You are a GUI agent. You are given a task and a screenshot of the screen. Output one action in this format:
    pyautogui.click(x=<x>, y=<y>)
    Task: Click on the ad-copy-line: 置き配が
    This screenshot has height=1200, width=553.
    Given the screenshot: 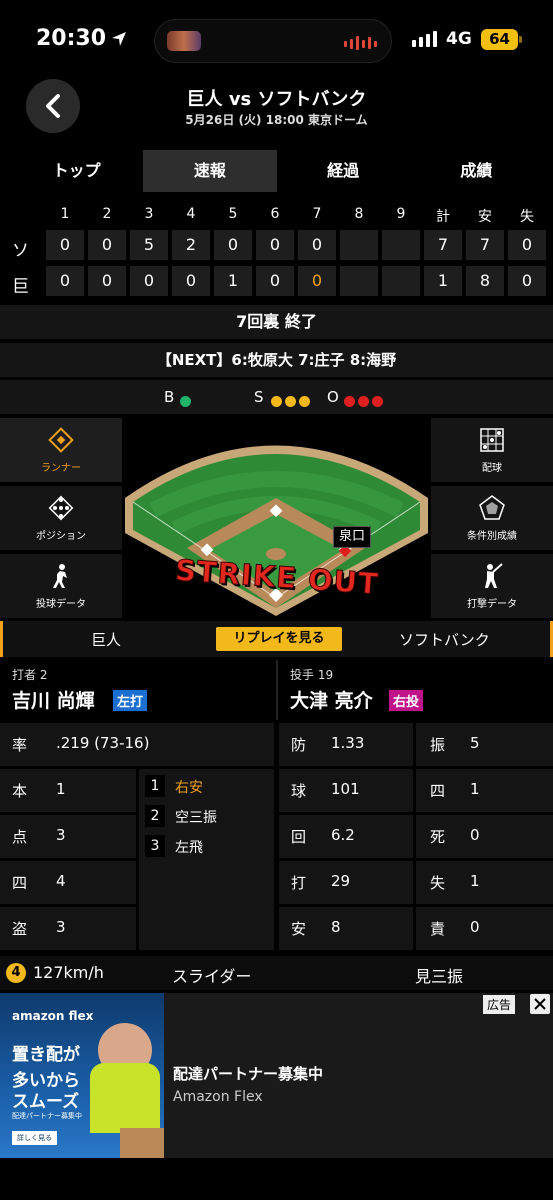 What is the action you would take?
    pyautogui.click(x=46, y=1055)
    